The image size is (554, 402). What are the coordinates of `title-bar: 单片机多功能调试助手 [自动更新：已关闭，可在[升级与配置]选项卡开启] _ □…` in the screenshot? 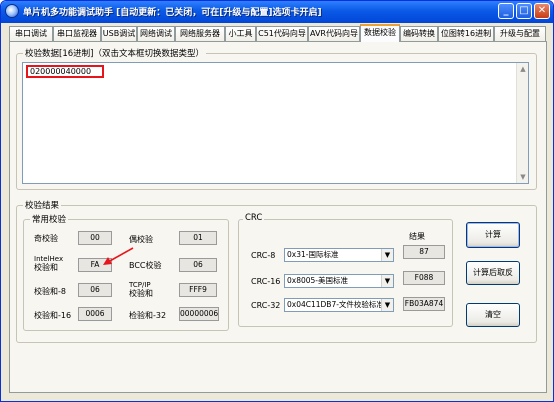 It's located at (277, 12).